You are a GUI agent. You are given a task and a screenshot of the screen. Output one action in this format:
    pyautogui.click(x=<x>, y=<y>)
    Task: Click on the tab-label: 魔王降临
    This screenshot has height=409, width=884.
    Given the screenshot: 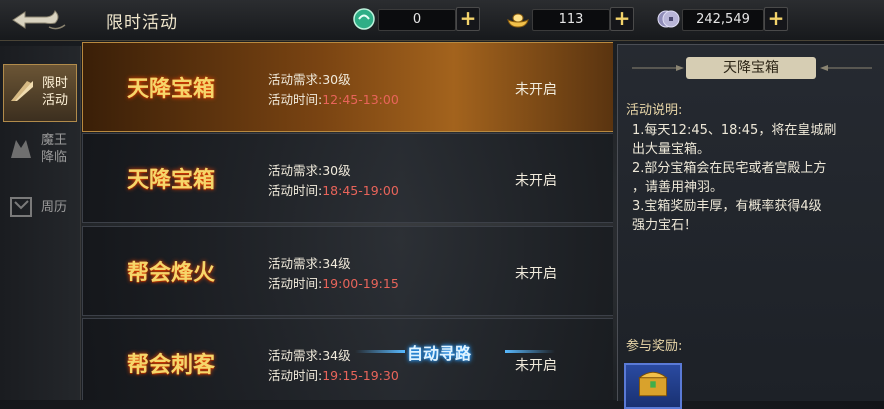 What is the action you would take?
    pyautogui.click(x=54, y=149)
    